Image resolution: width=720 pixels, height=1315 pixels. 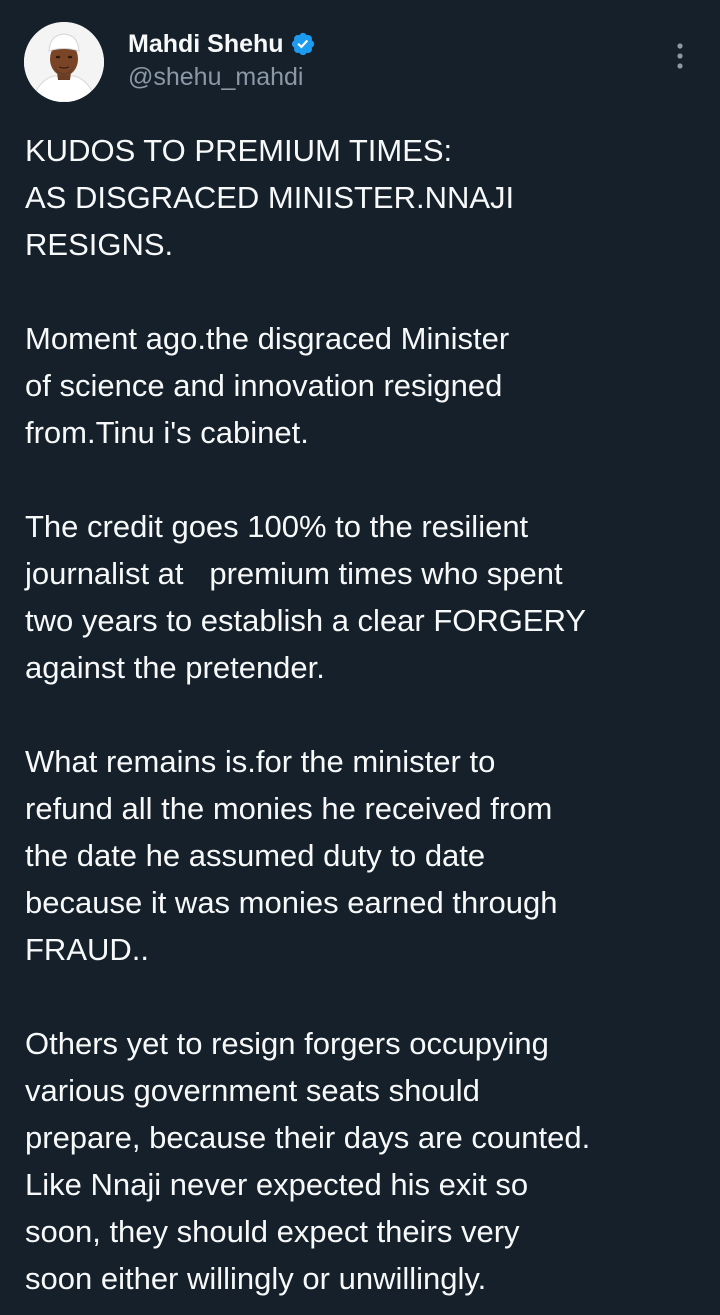 I want to click on tweet-header: Mahdi Shehu @shehu_mahdi, so click(x=360, y=63).